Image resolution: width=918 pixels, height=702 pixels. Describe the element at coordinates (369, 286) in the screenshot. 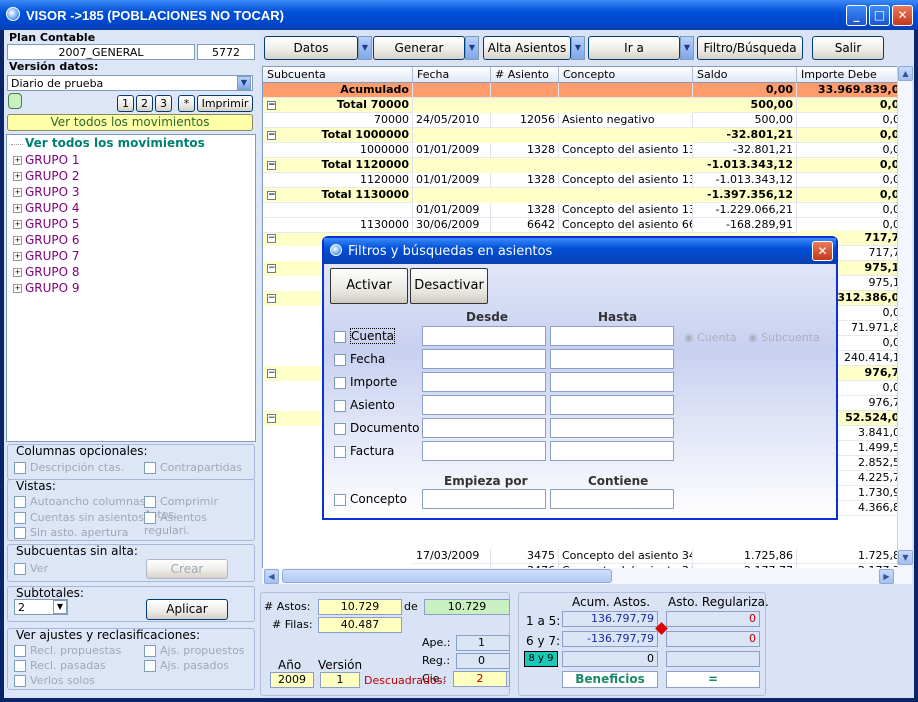

I see `activar-button: Activar` at that location.